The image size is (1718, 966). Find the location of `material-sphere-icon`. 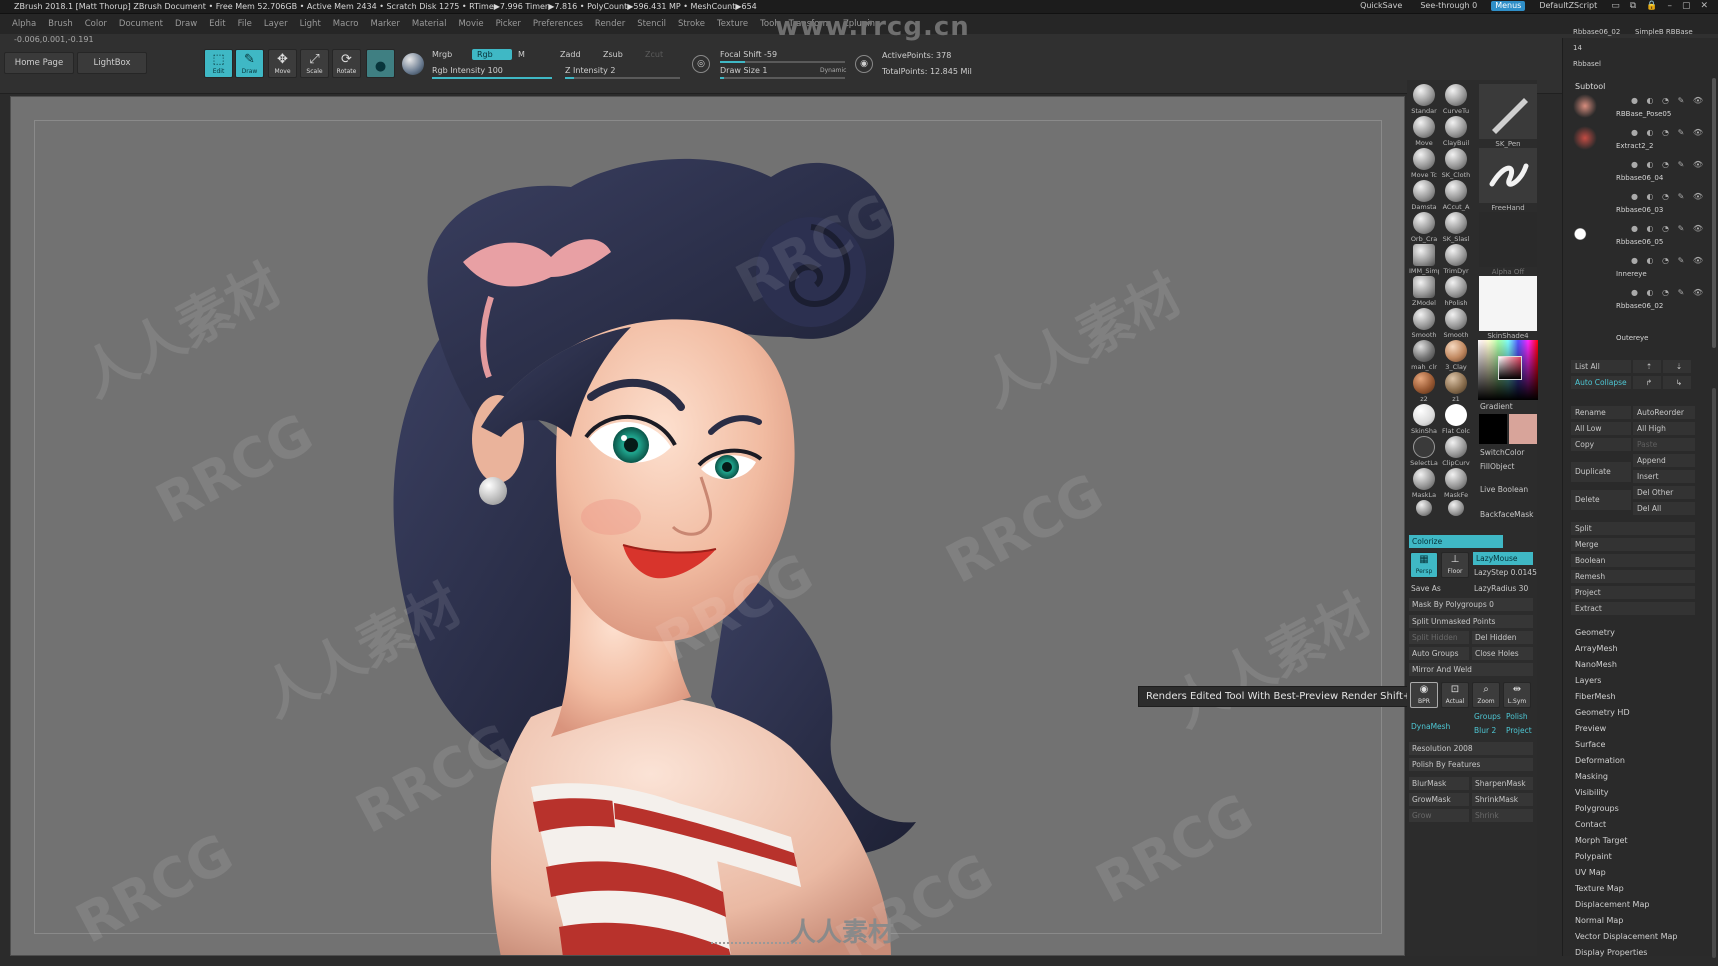

material-sphere-icon is located at coordinates (413, 64).